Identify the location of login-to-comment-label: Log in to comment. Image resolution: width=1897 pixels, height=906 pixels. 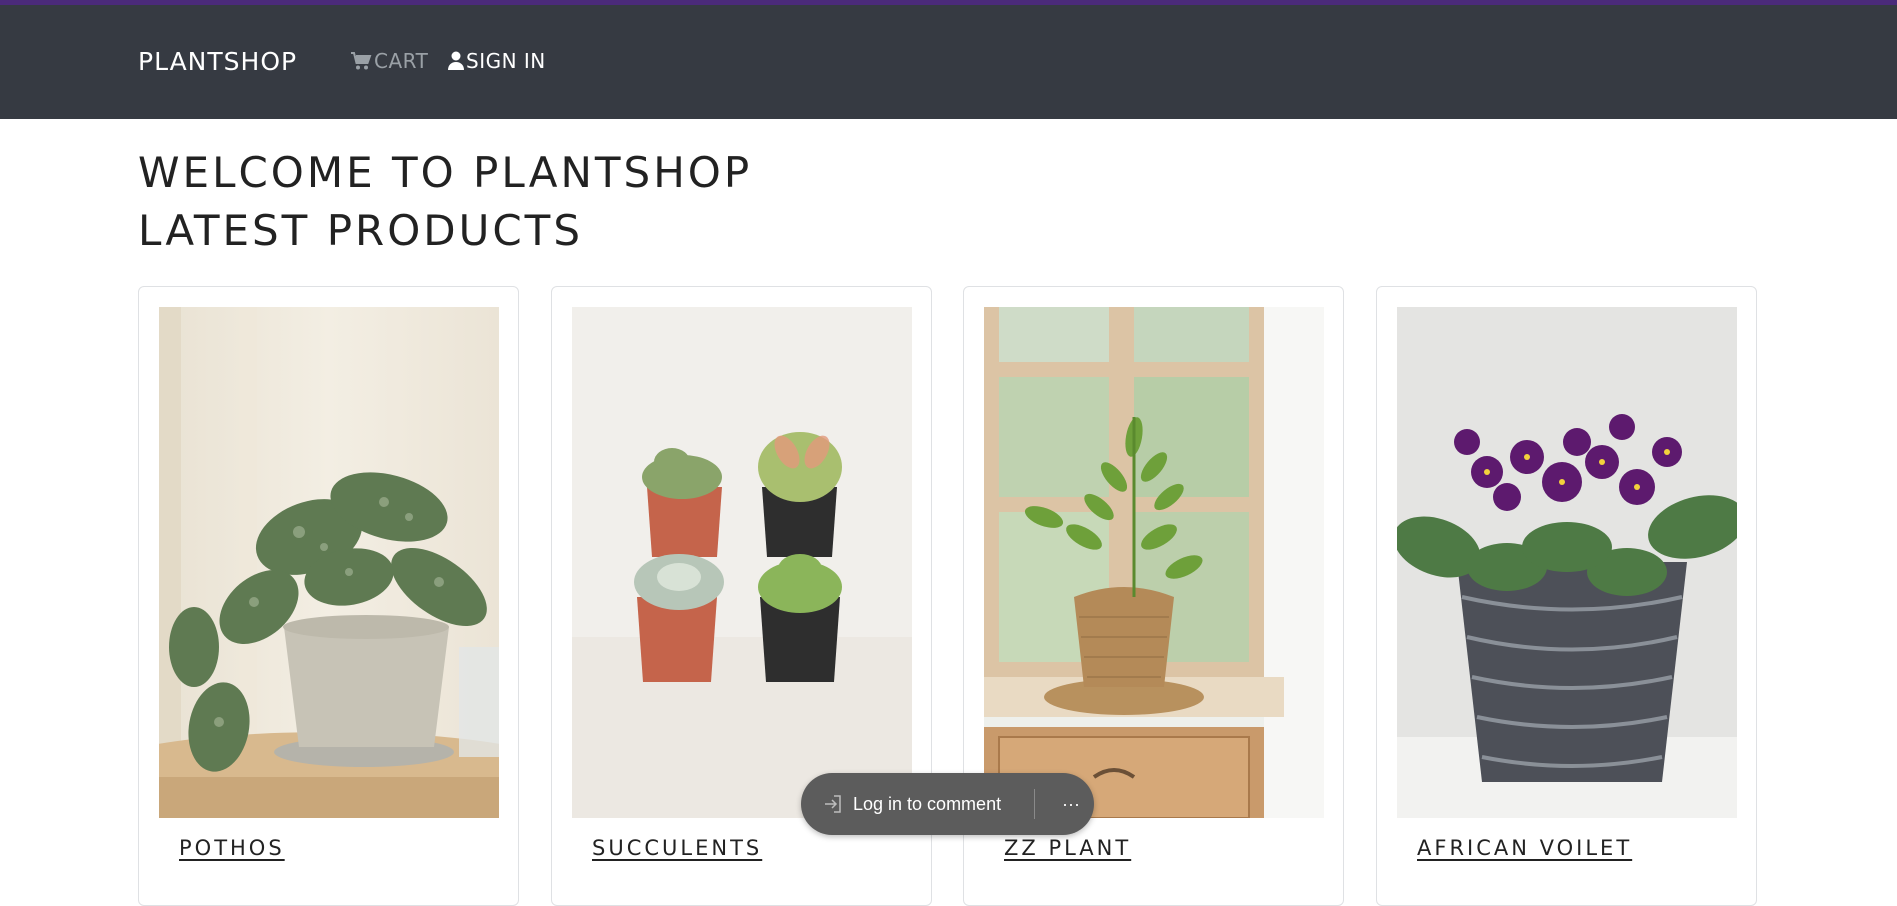
(927, 803).